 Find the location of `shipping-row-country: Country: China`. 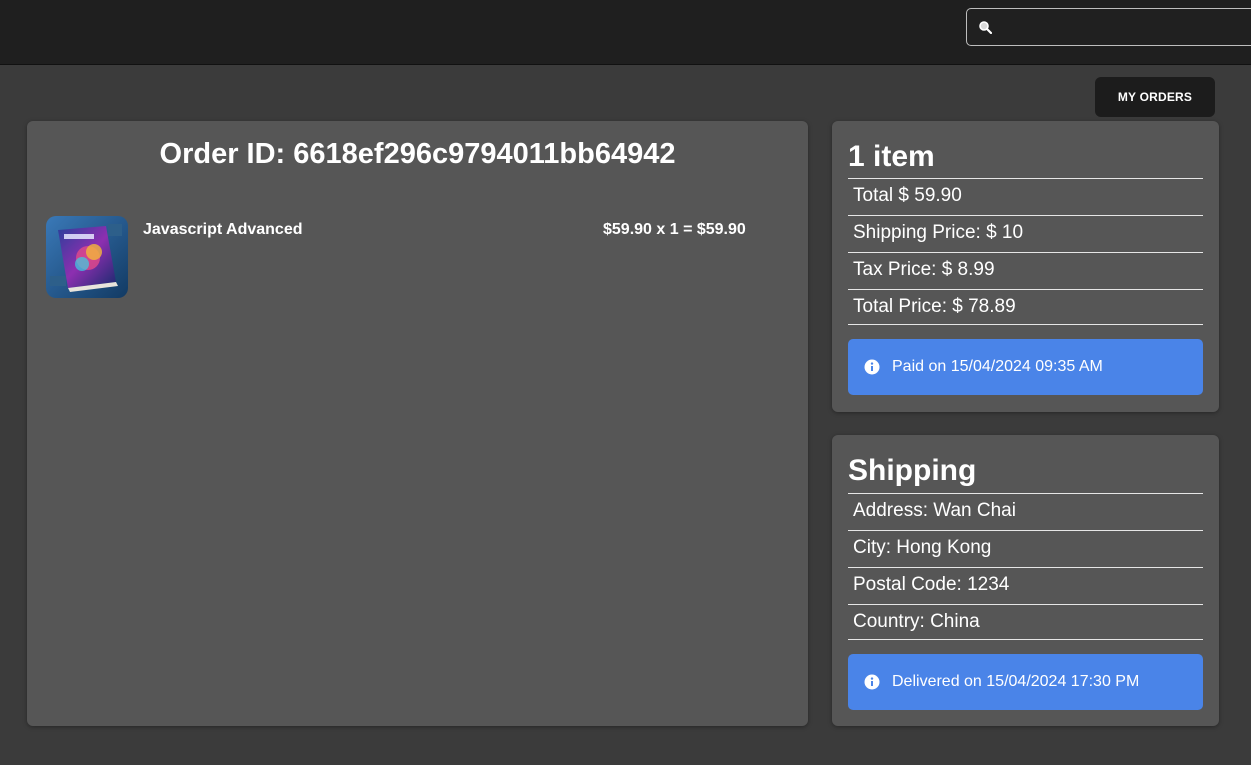

shipping-row-country: Country: China is located at coordinates (1025, 622).